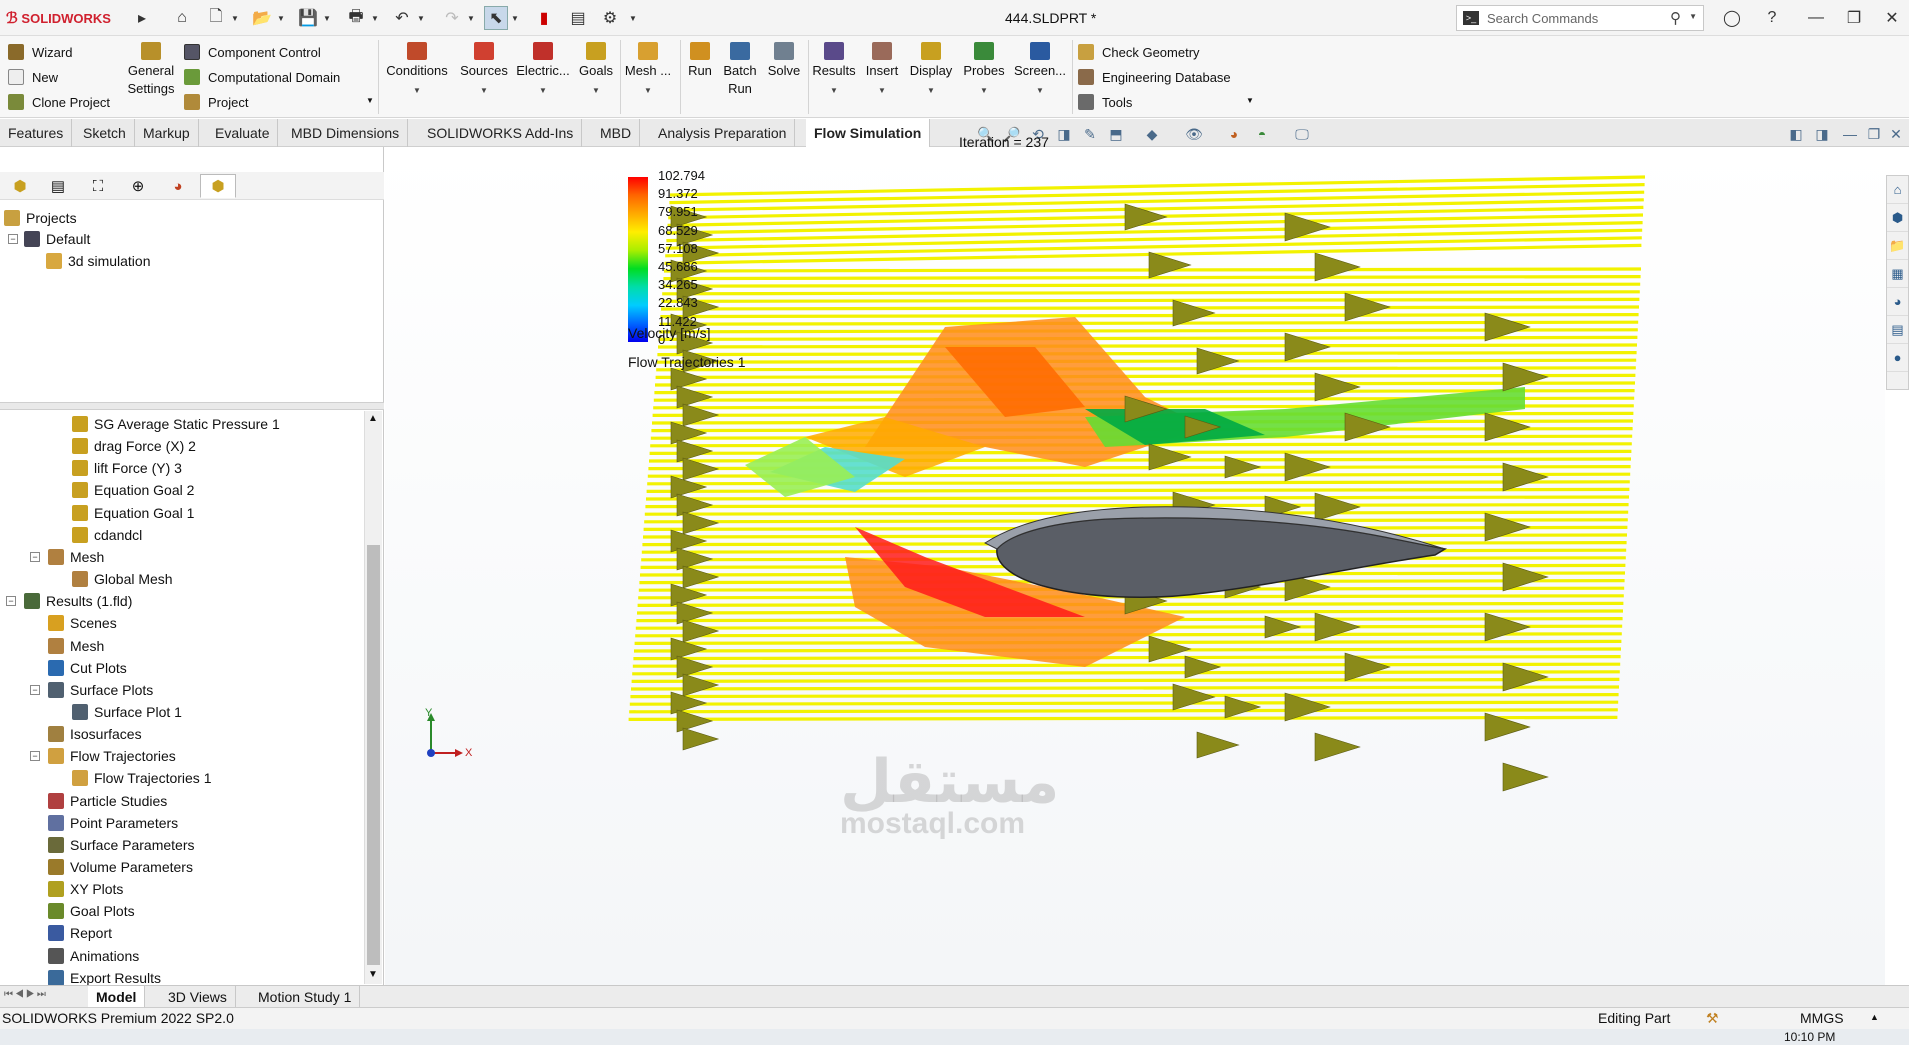 This screenshot has height=1045, width=1909. I want to click on solidworks-forum-icon: ●, so click(1897, 358).